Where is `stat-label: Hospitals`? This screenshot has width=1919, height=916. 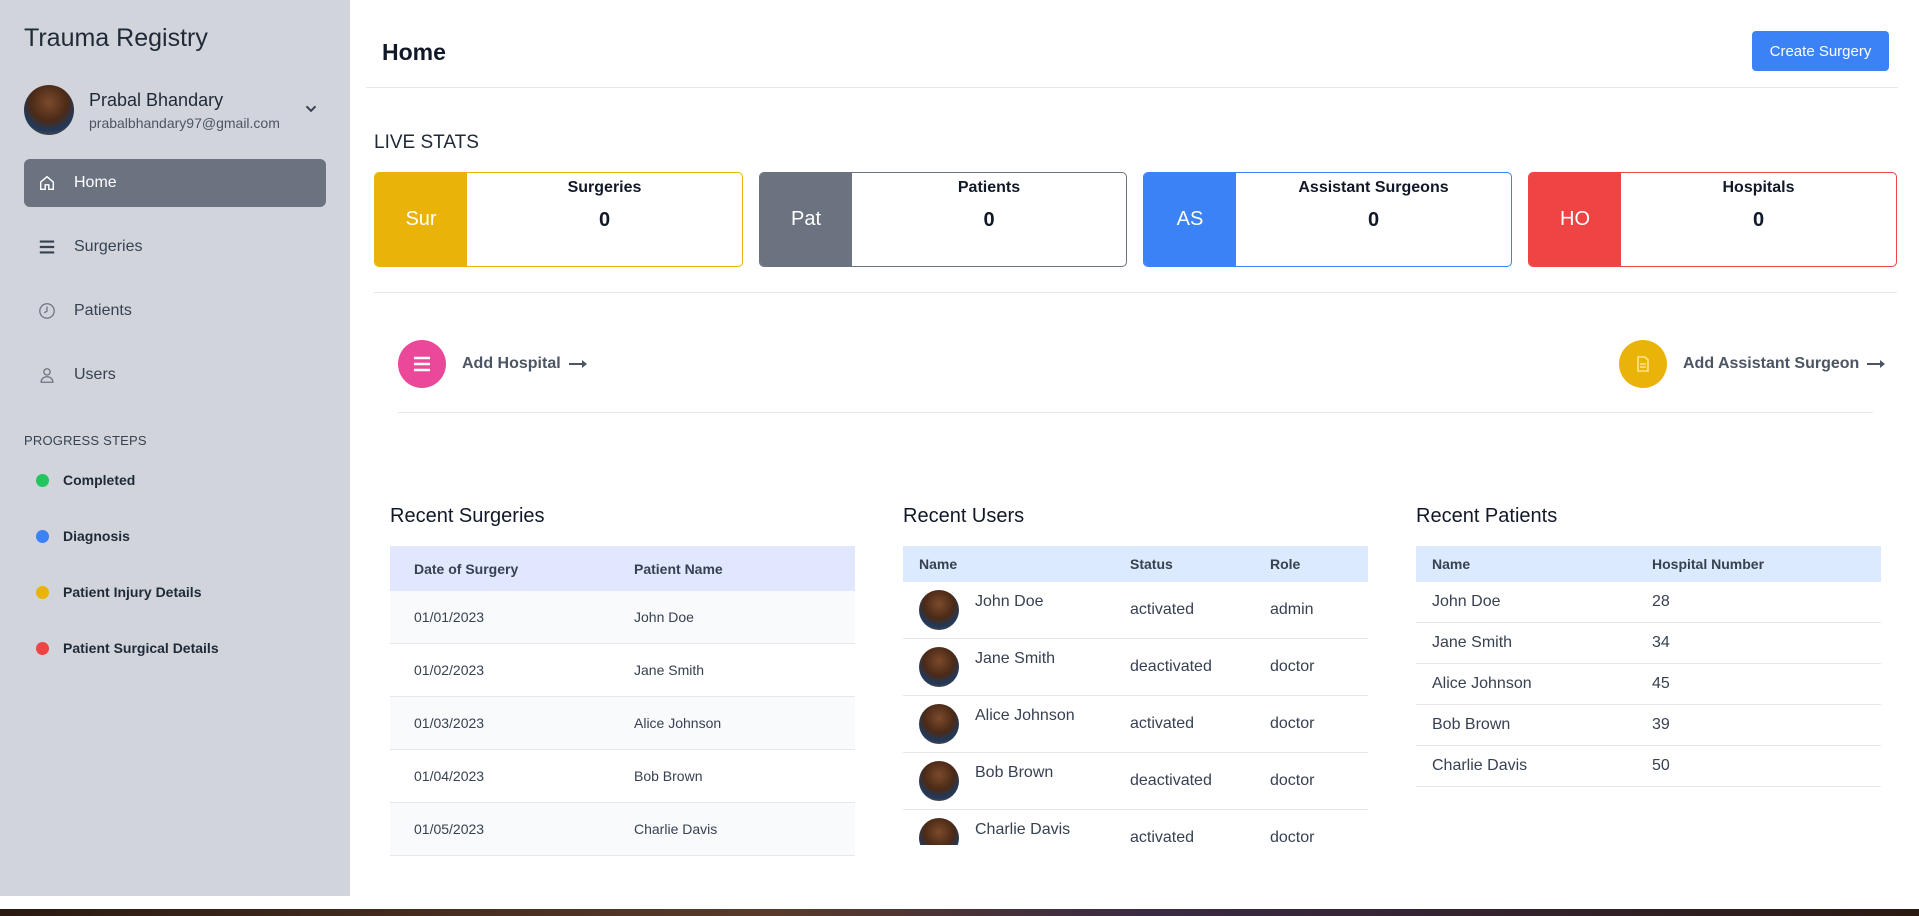 stat-label: Hospitals is located at coordinates (1758, 187).